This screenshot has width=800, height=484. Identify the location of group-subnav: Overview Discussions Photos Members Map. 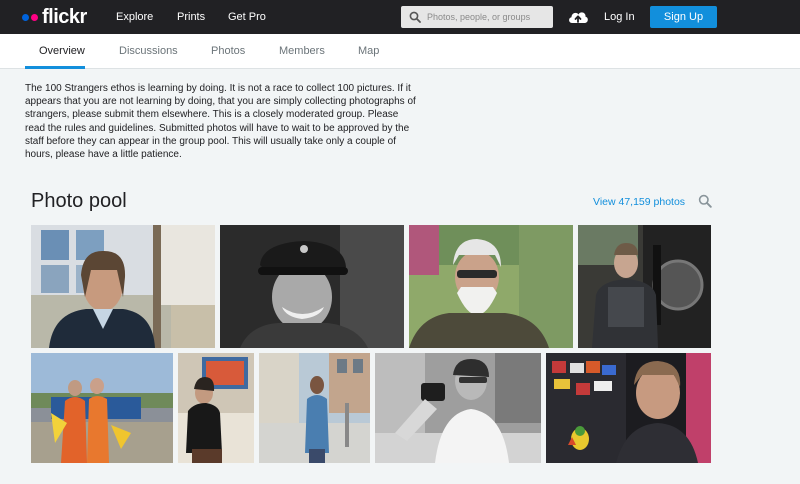
(400, 51).